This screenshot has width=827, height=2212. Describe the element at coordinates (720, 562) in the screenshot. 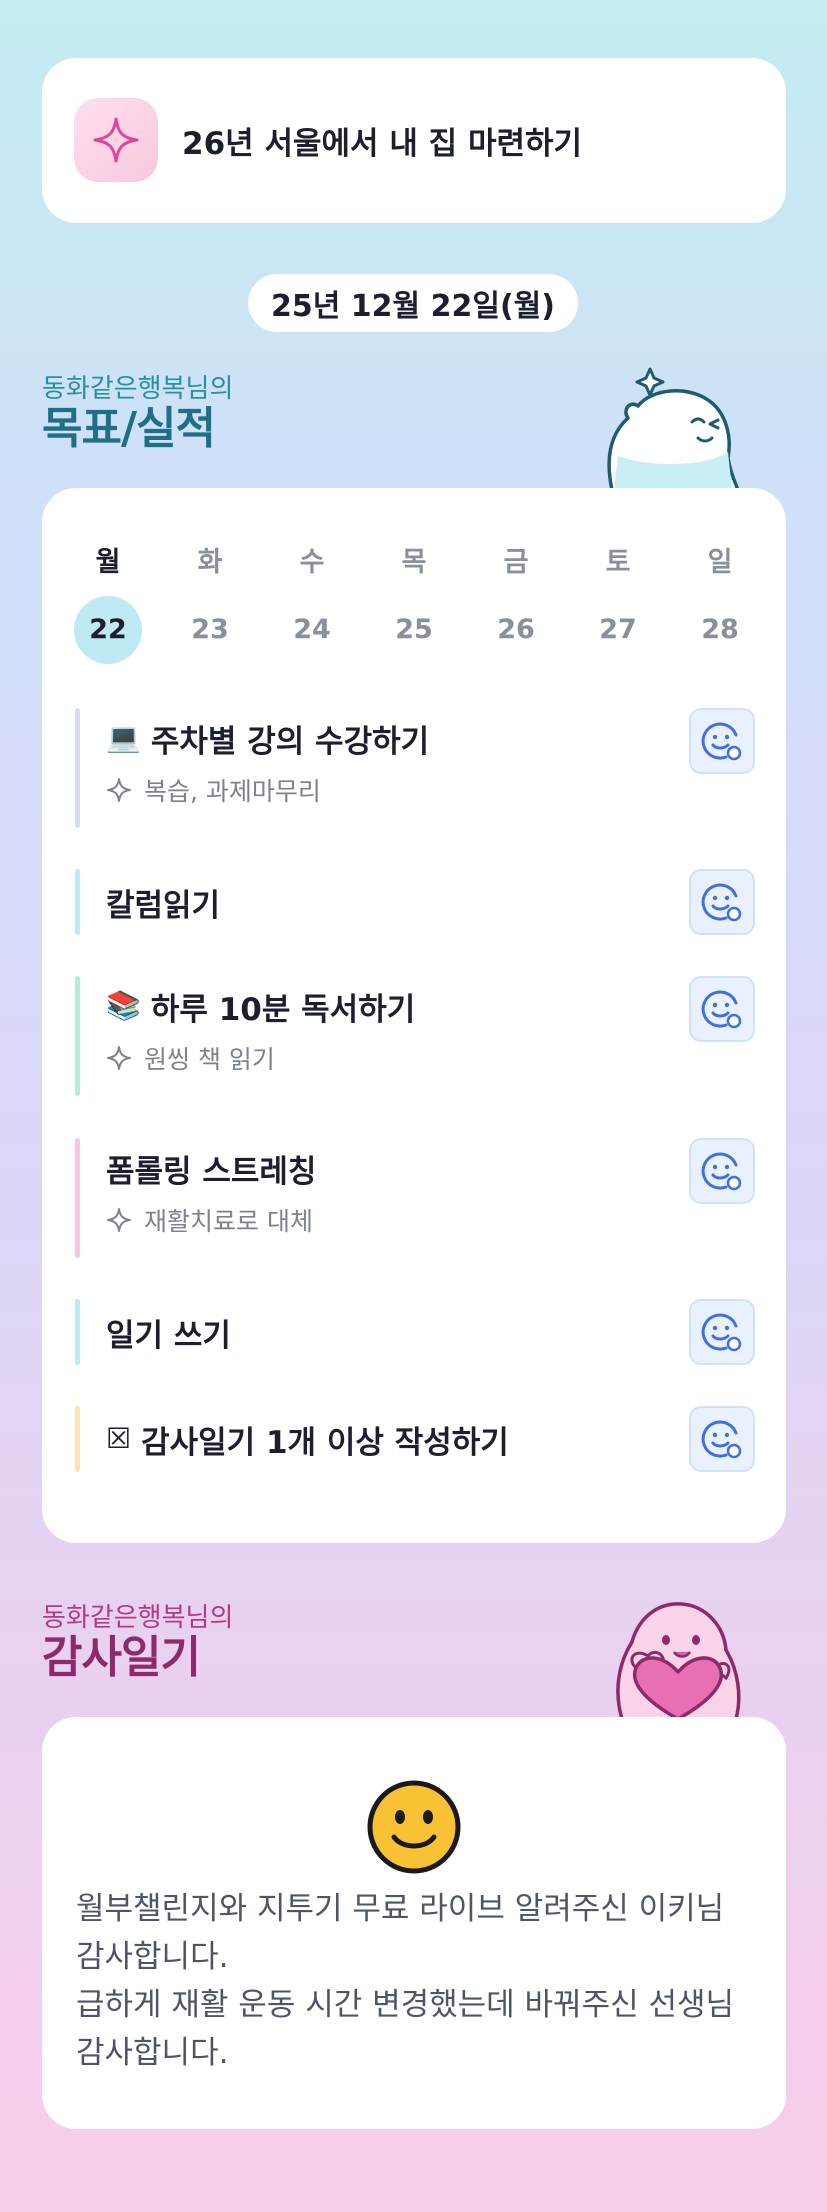

I see `weekday-sun: 일` at that location.